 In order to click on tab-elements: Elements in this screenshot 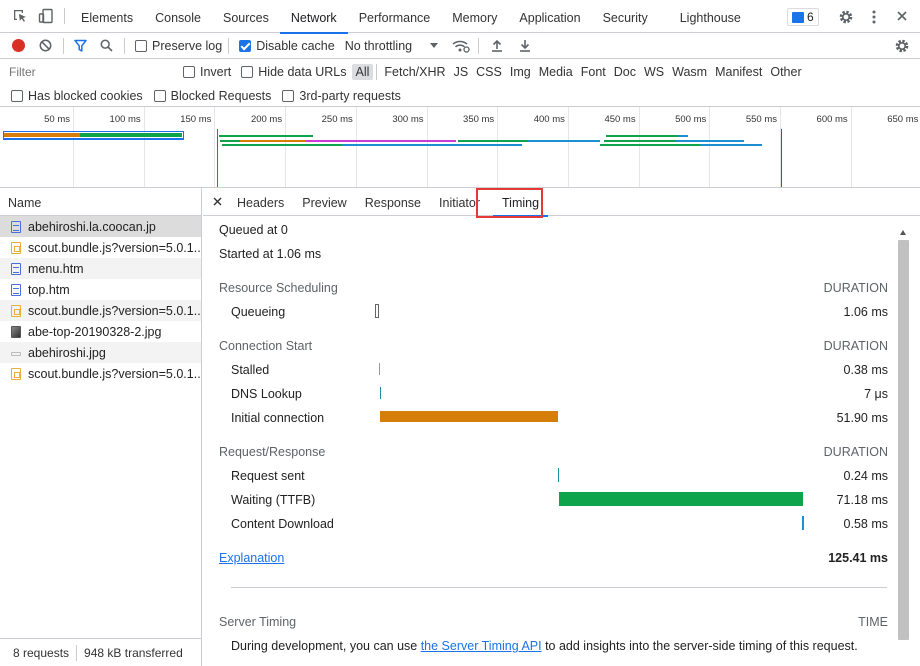, I will do `click(107, 16)`.